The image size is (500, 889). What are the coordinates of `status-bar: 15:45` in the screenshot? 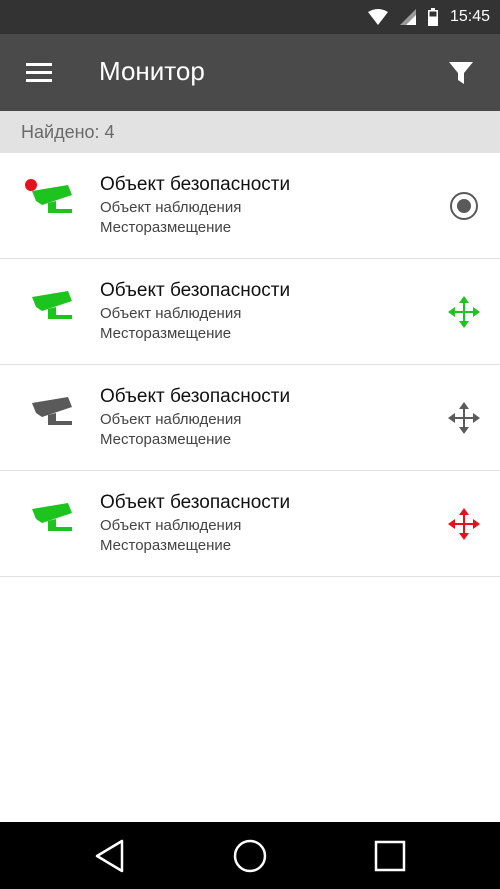 It's located at (250, 17).